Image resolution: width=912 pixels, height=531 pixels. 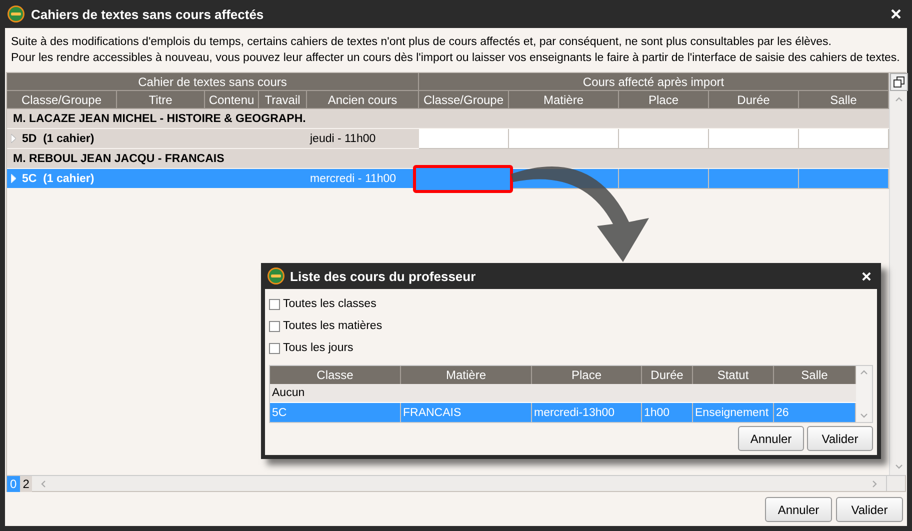 I want to click on copy-icon, so click(x=899, y=82).